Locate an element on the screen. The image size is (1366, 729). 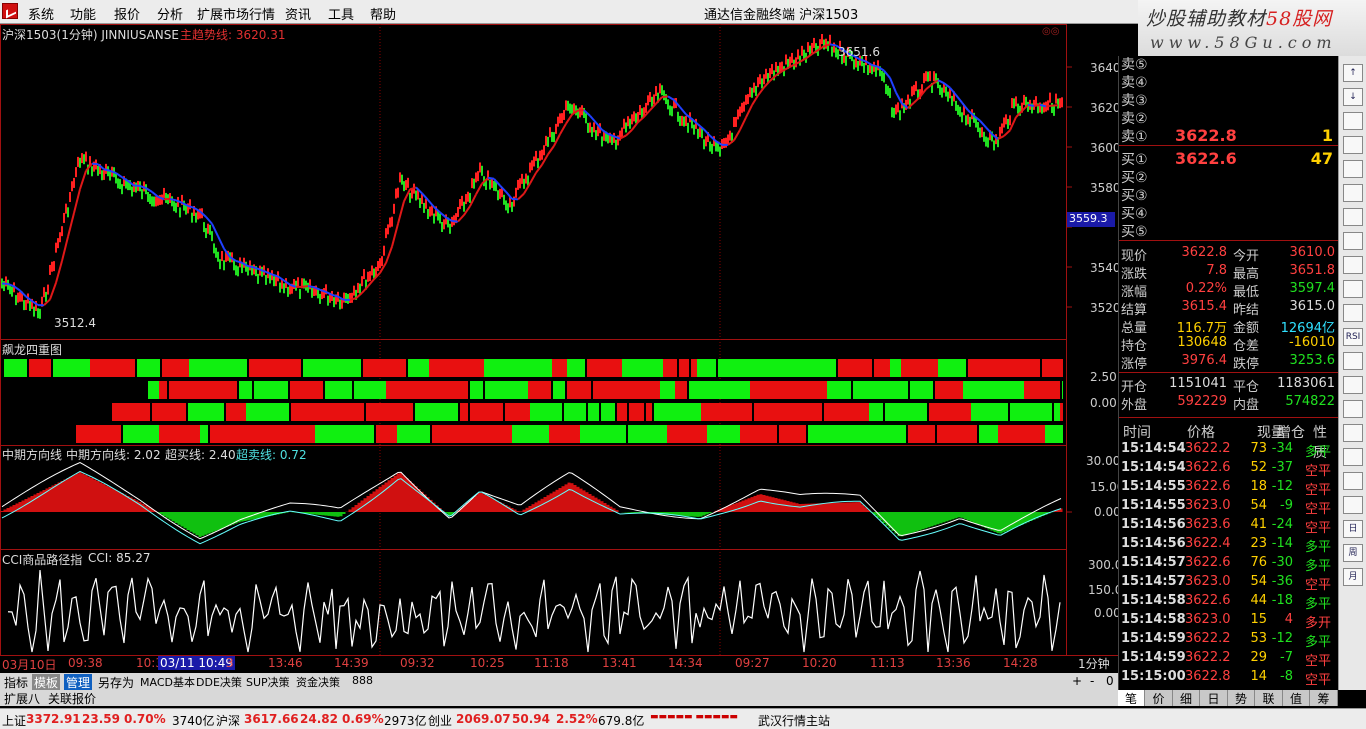
tick-row: 15:14:56 3623.6 41 -24 空平 is located at coordinates (1229, 526).